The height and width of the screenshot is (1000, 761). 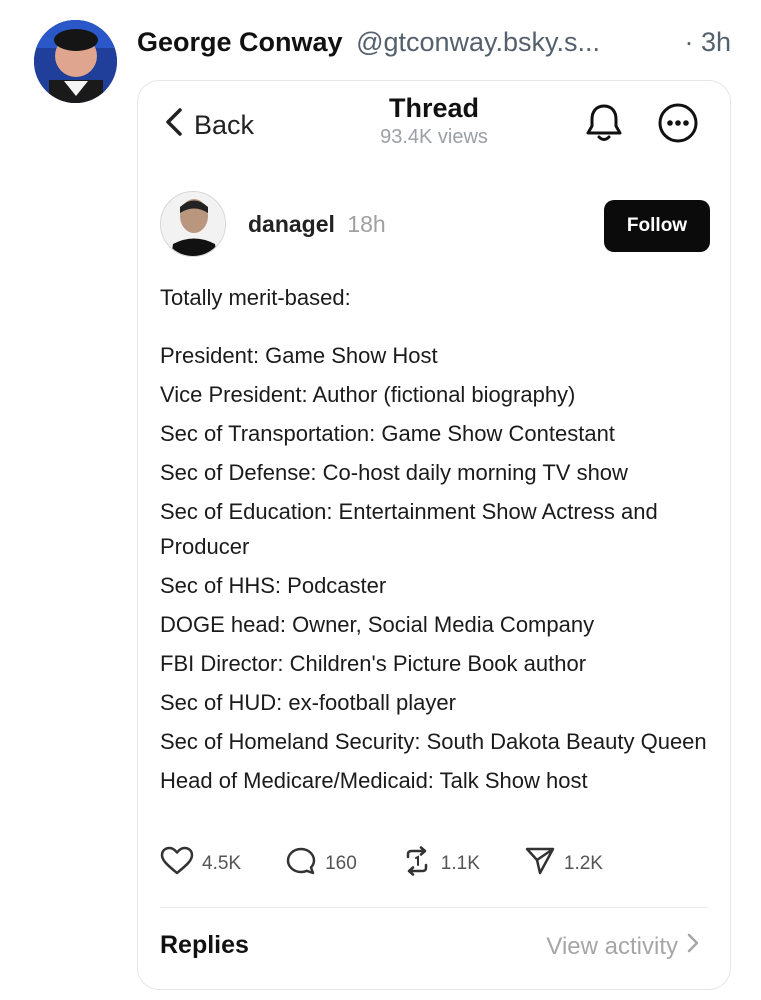 What do you see at coordinates (434, 137) in the screenshot?
I see `thread-views: 93.4K views` at bounding box center [434, 137].